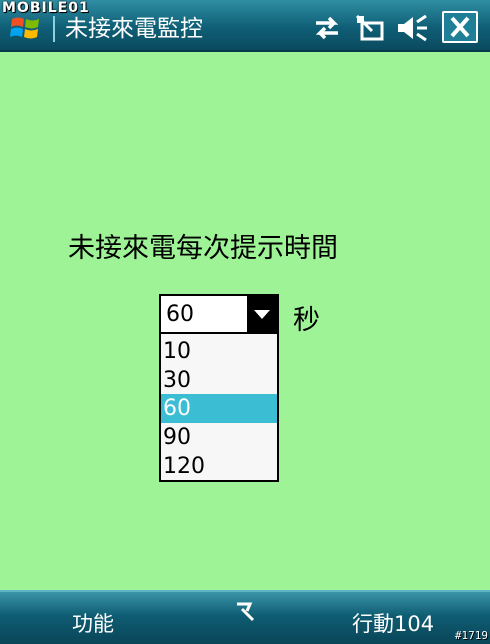  I want to click on image-id-label: #1719, so click(471, 635).